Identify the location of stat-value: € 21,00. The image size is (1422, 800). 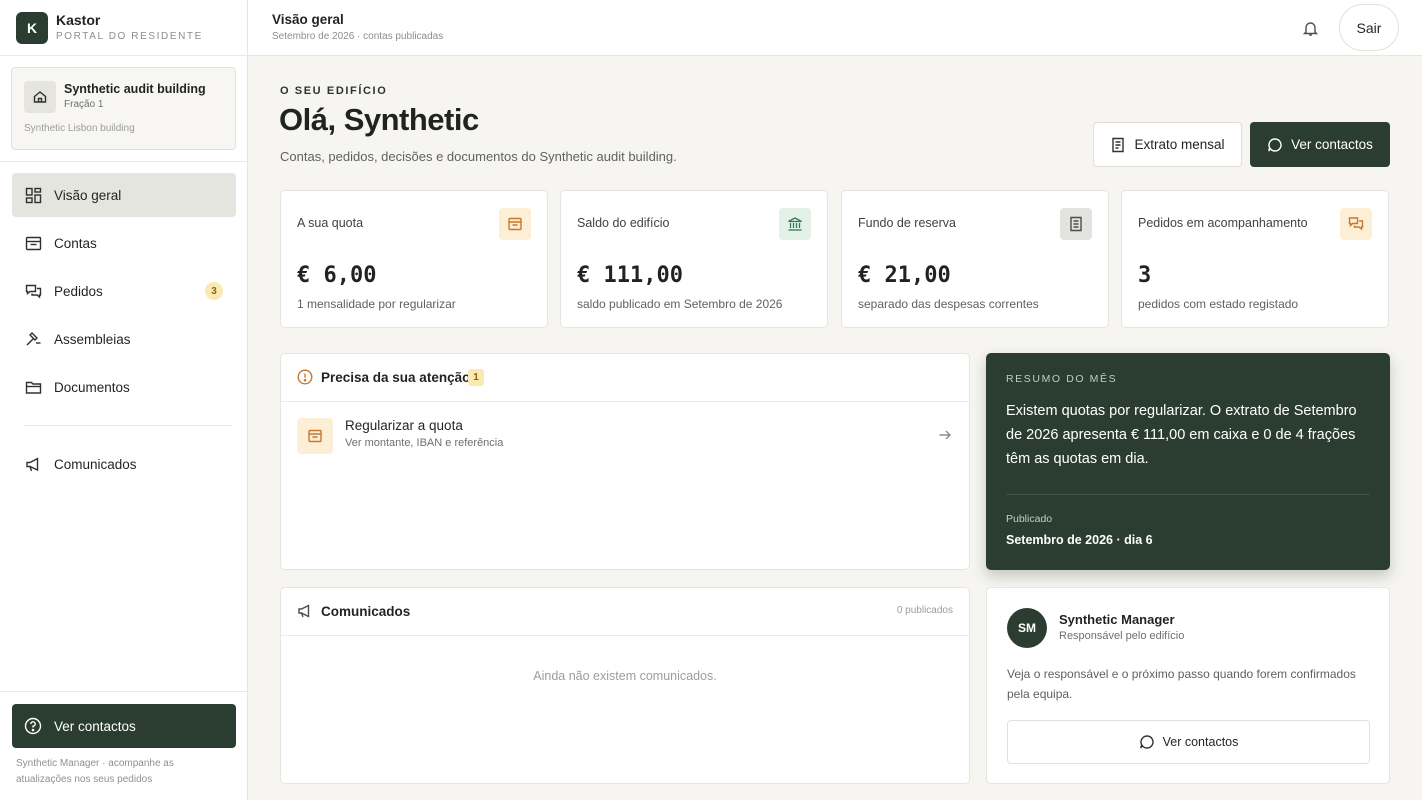
(904, 275).